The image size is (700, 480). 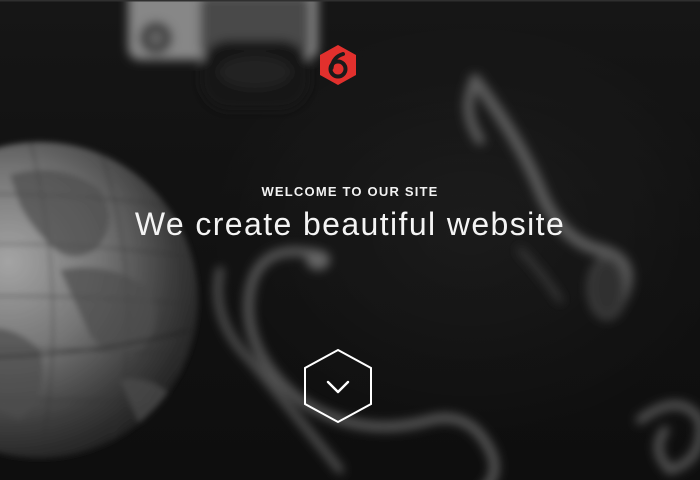 I want to click on hexagon-six-logo: 6, so click(x=338, y=65).